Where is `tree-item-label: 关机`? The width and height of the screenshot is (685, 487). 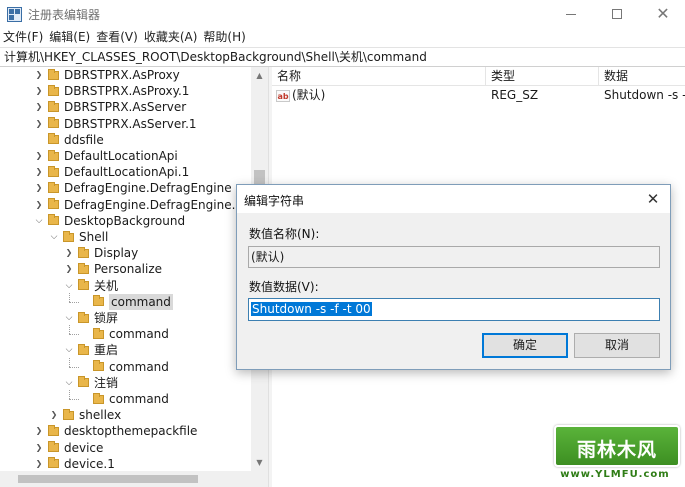
tree-item-label: 关机 is located at coordinates (106, 285).